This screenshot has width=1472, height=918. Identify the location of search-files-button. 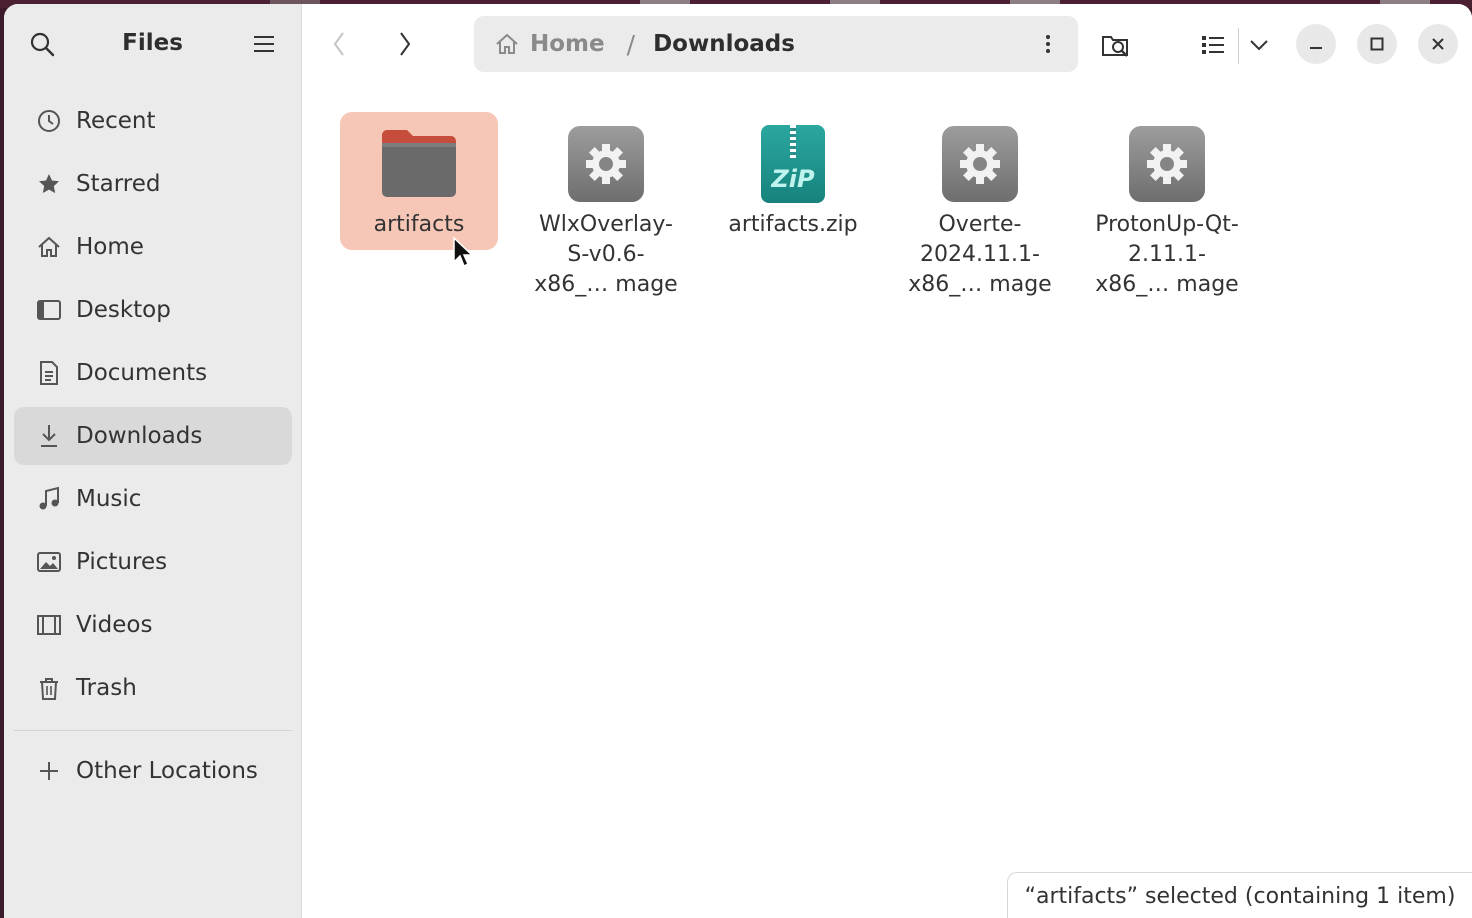
(1116, 45).